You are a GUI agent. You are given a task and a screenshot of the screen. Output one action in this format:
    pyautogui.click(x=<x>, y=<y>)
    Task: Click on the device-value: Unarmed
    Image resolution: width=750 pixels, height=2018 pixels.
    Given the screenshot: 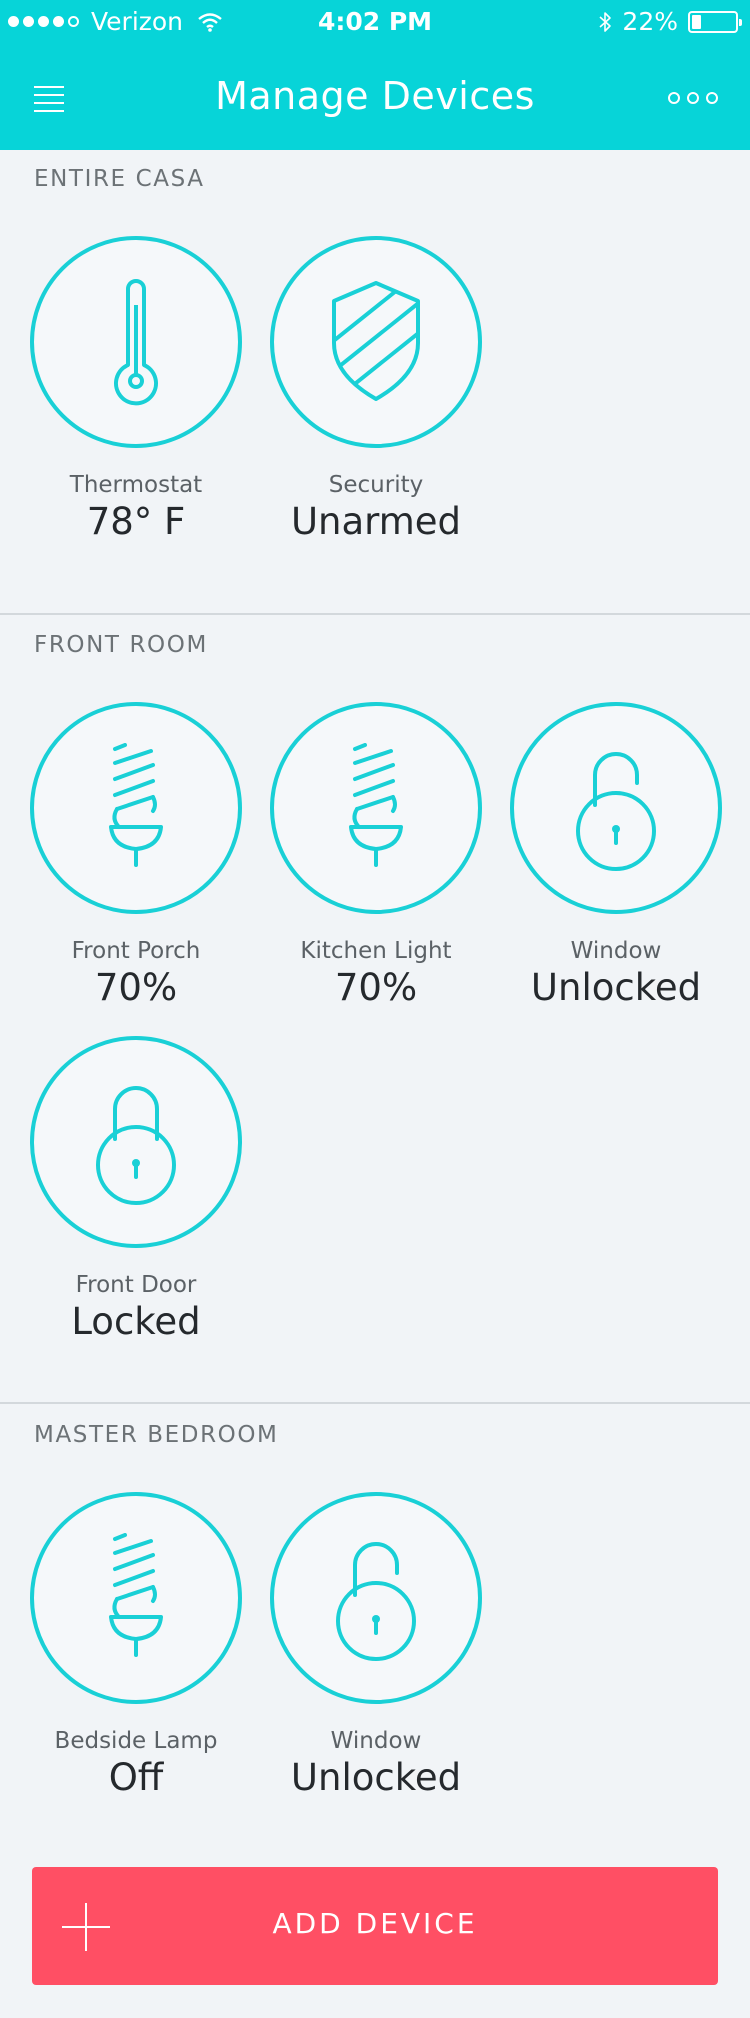 What is the action you would take?
    pyautogui.click(x=376, y=521)
    